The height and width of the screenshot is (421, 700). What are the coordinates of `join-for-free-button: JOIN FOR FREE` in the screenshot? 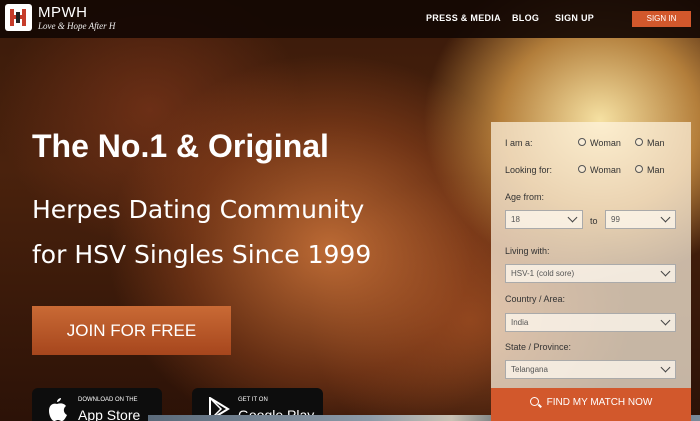 It's located at (131, 330).